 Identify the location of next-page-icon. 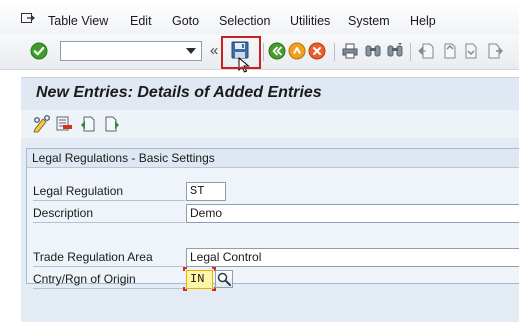
(472, 51).